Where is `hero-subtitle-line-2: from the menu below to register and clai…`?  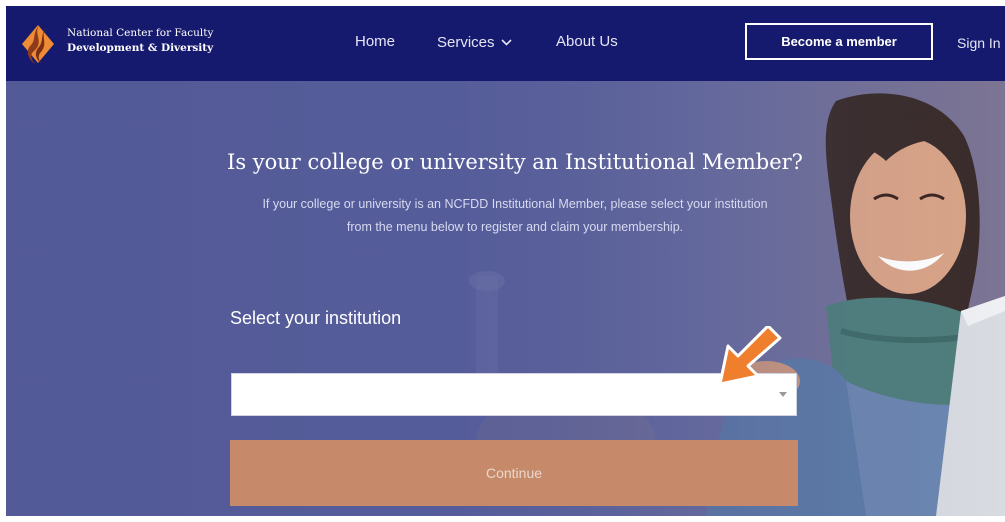 hero-subtitle-line-2: from the menu below to register and clai… is located at coordinates (515, 227).